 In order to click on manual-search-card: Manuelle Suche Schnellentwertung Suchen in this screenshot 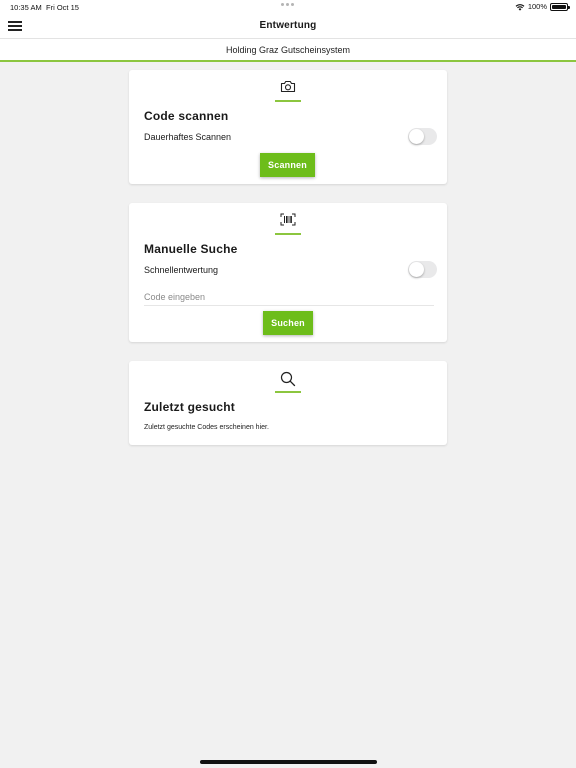, I will do `click(288, 272)`.